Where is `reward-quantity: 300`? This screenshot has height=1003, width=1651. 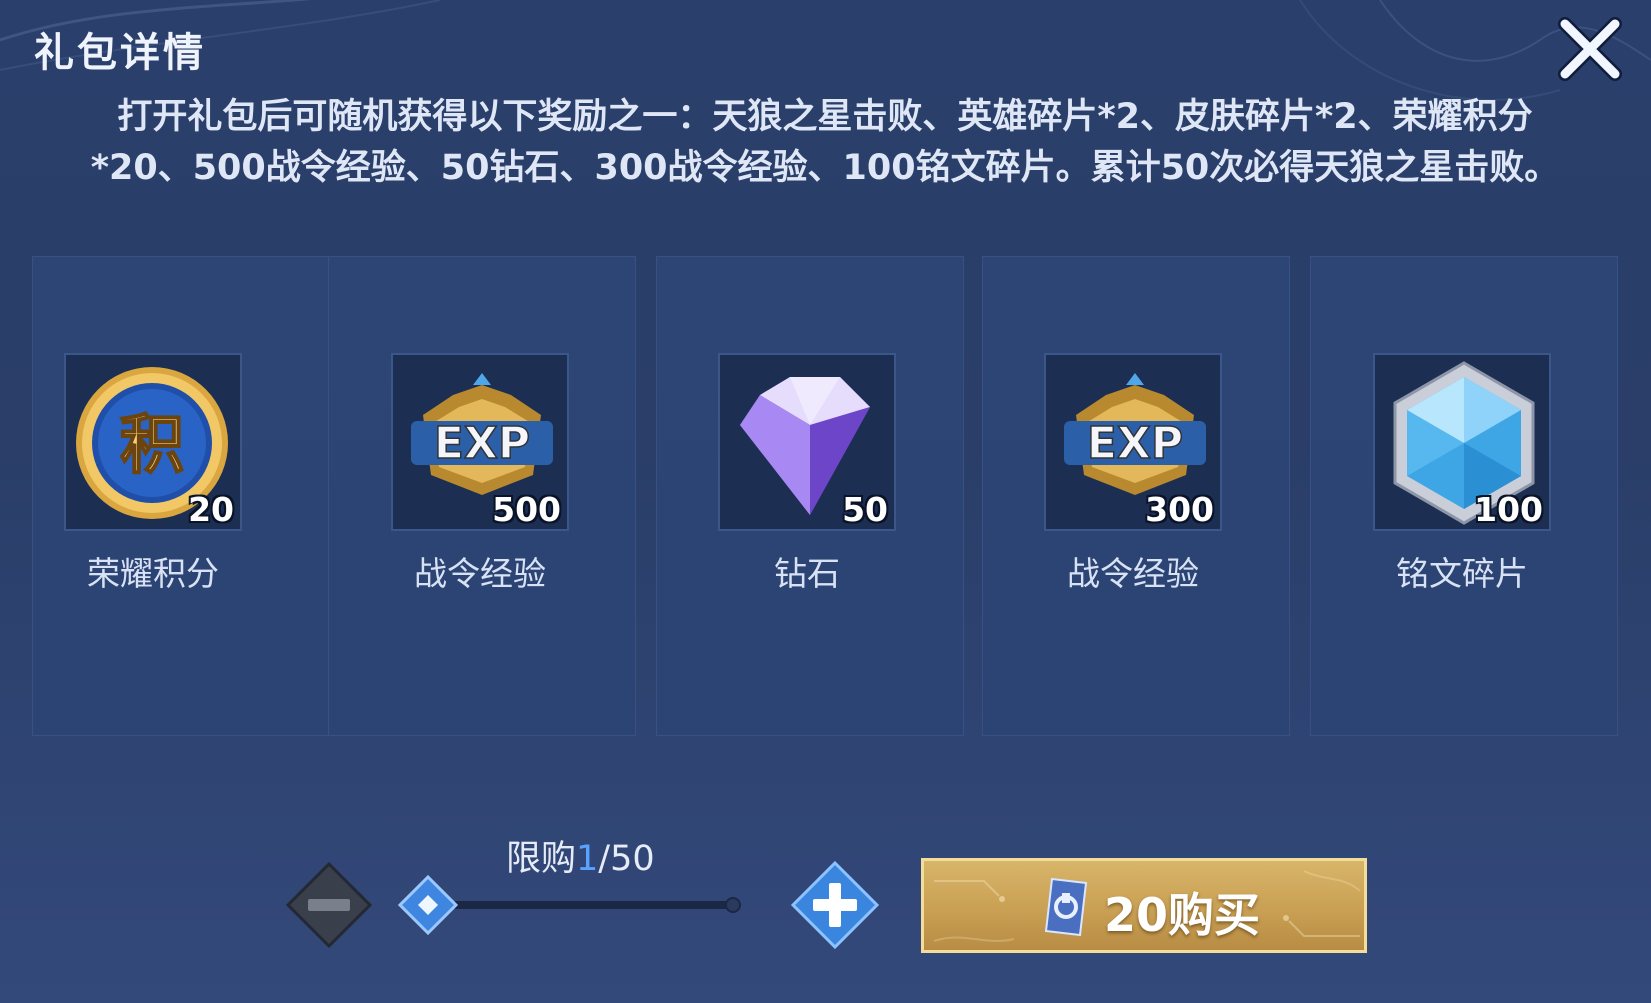
reward-quantity: 300 is located at coordinates (1179, 509).